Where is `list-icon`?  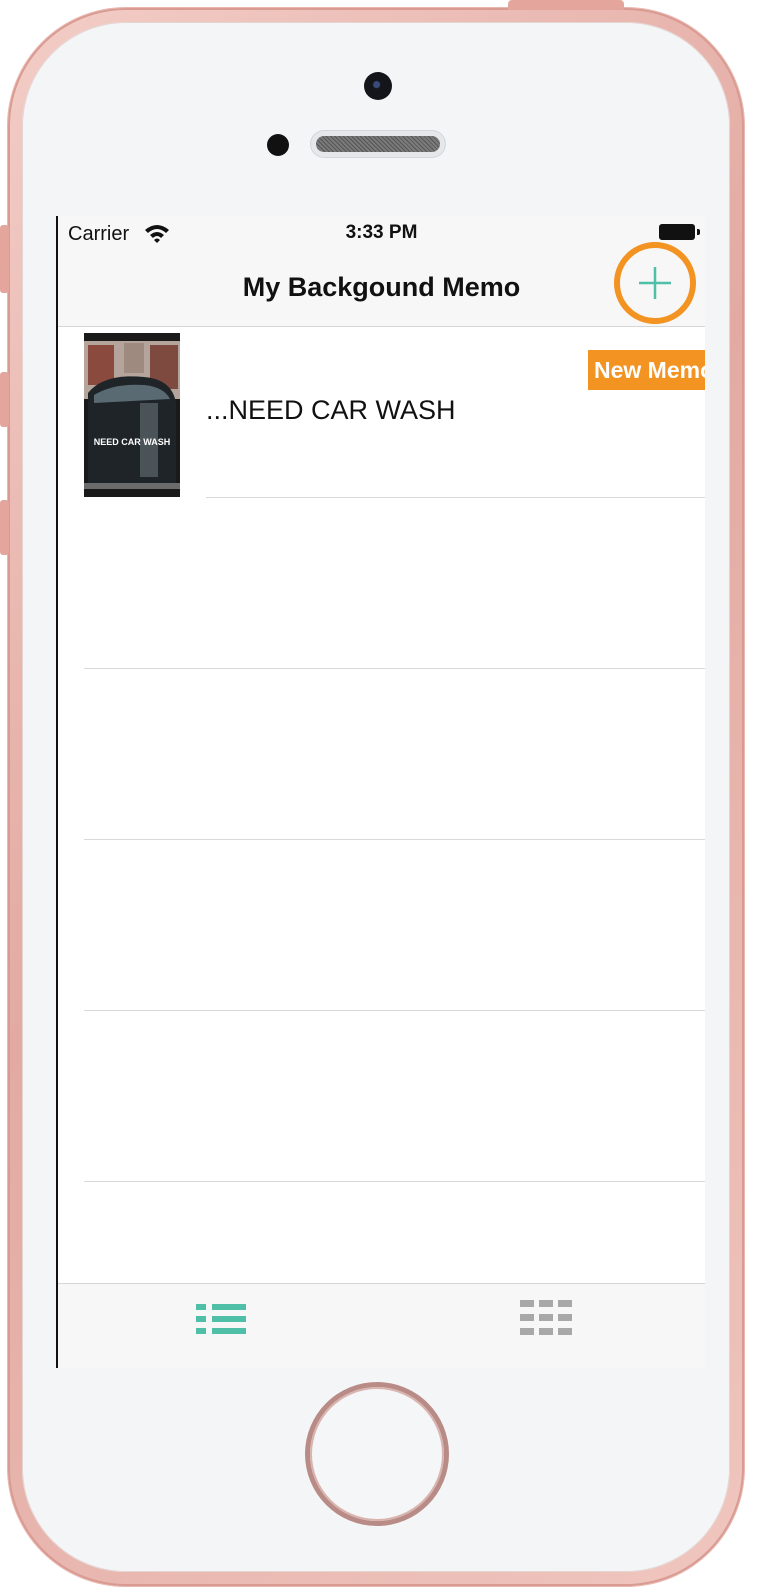 list-icon is located at coordinates (221, 1319).